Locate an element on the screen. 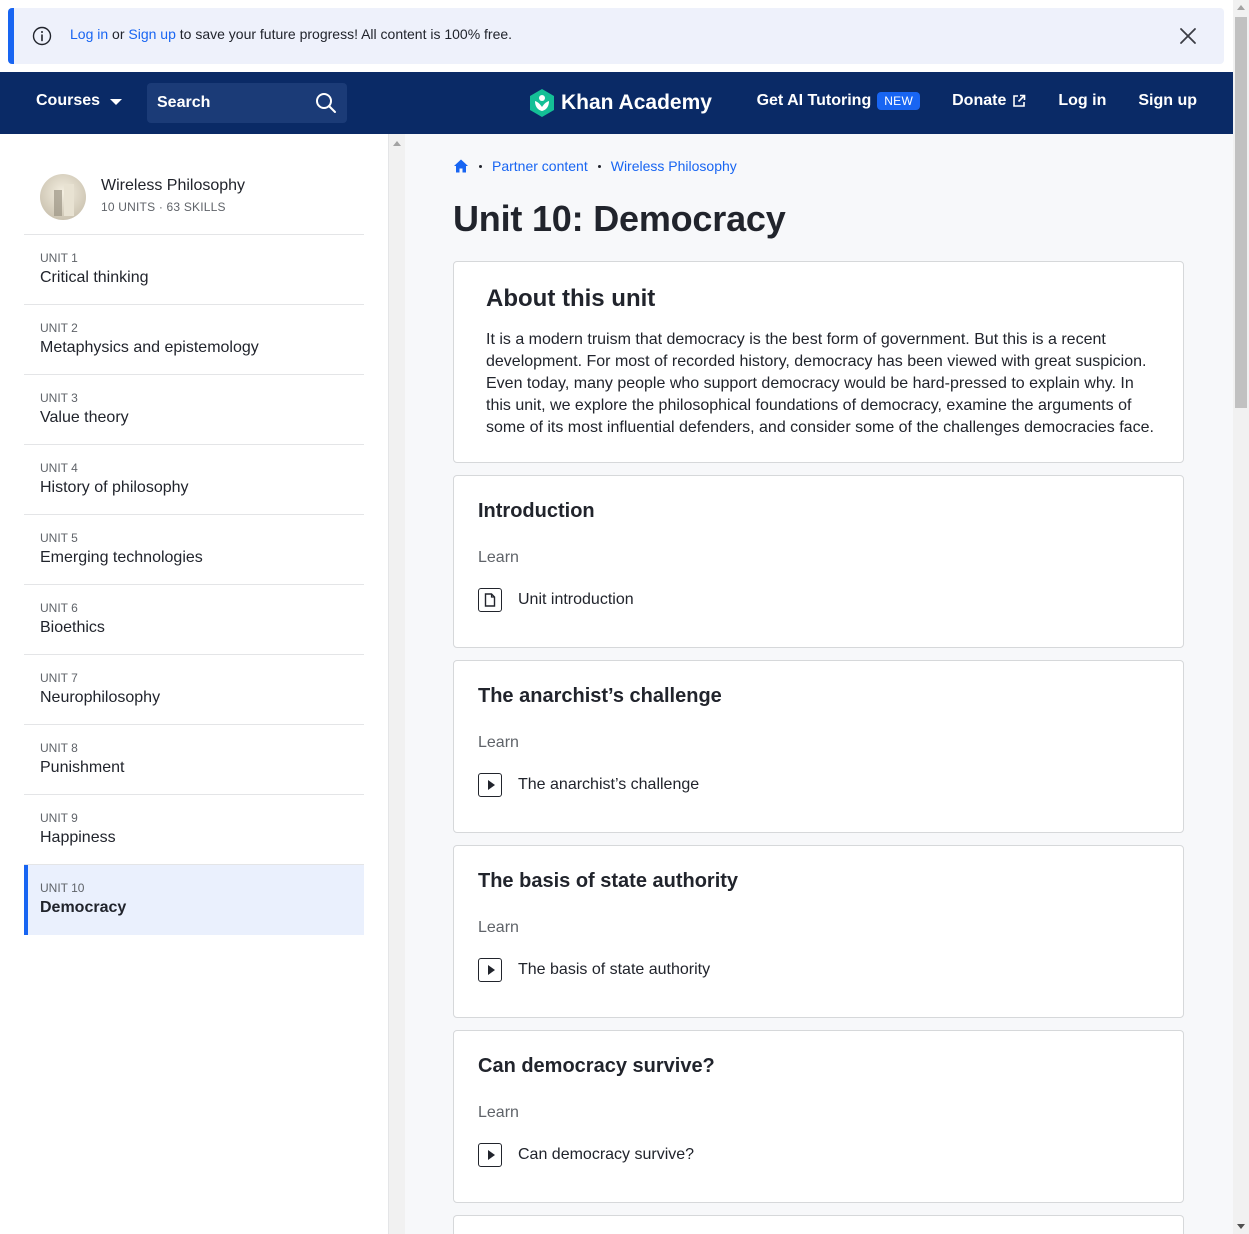  unit-name: Punishment is located at coordinates (82, 767).